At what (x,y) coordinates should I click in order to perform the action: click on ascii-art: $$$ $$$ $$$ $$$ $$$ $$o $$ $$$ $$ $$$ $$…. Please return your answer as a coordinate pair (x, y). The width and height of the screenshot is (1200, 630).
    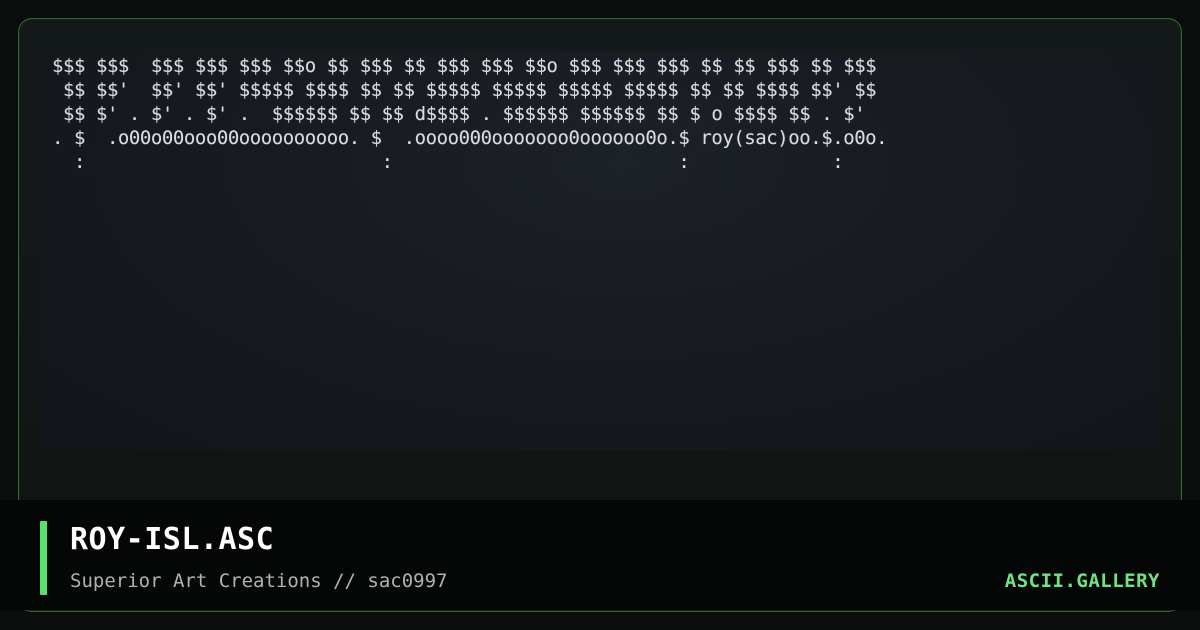
    Looking at the image, I should click on (470, 114).